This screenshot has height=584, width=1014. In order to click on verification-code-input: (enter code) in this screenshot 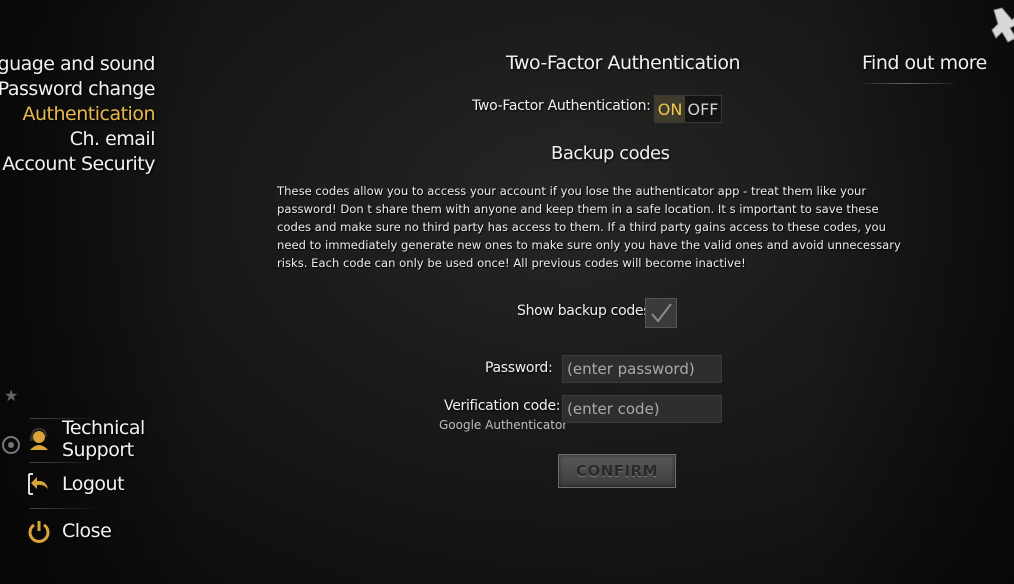, I will do `click(642, 409)`.